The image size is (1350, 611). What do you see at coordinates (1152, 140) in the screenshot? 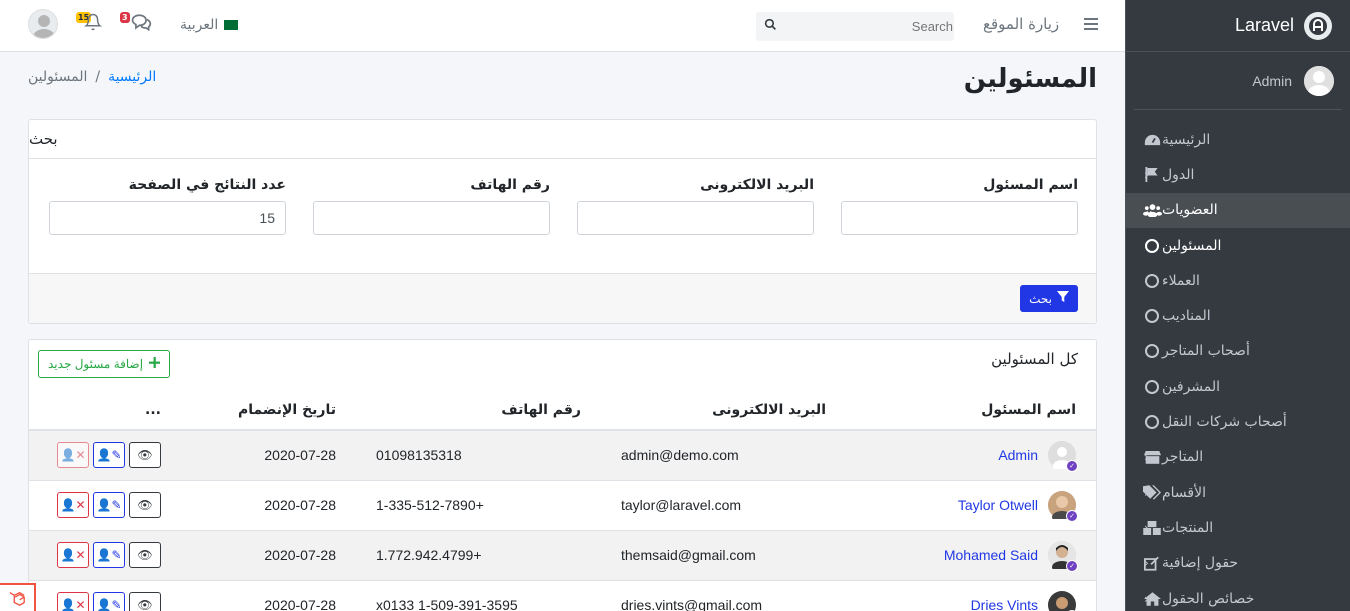
I see `dashboard-icon` at bounding box center [1152, 140].